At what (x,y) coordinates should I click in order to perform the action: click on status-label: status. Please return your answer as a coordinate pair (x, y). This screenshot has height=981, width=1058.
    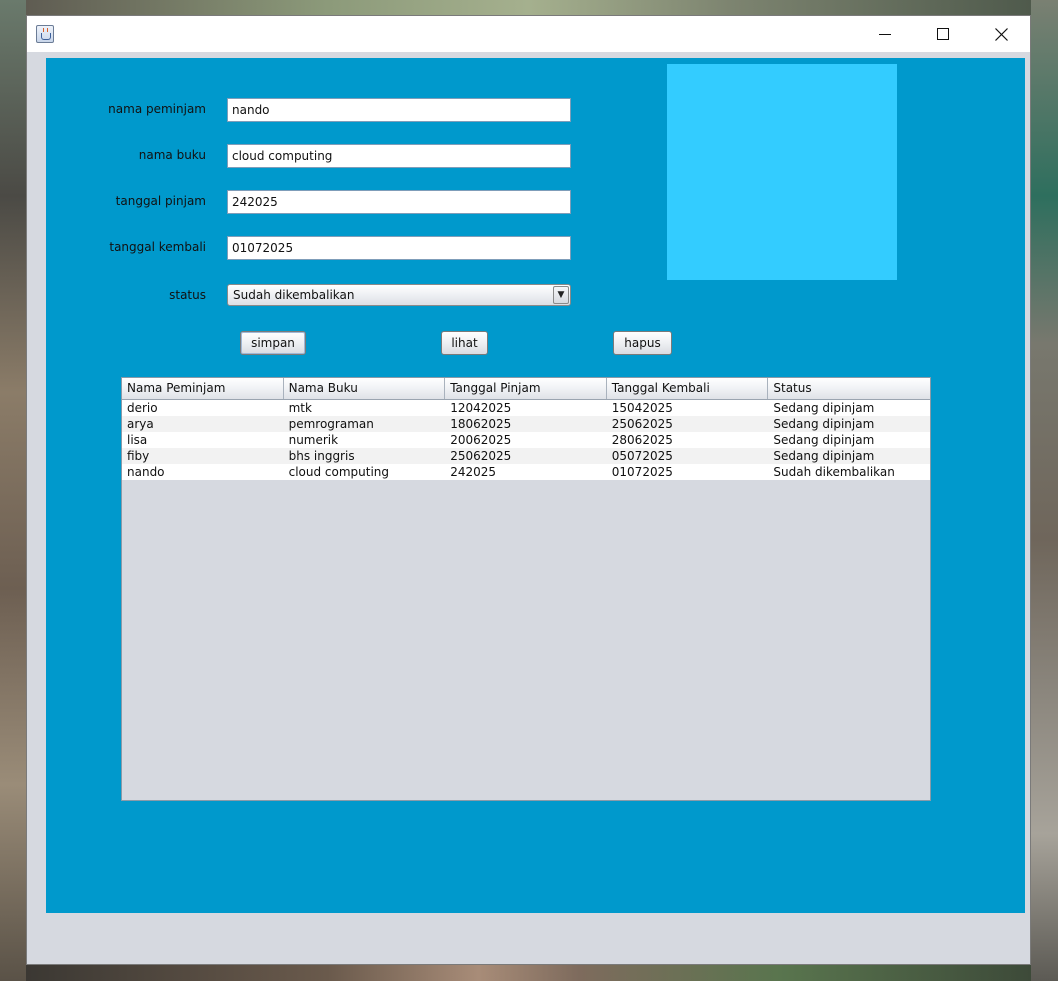
    Looking at the image, I should click on (187, 295).